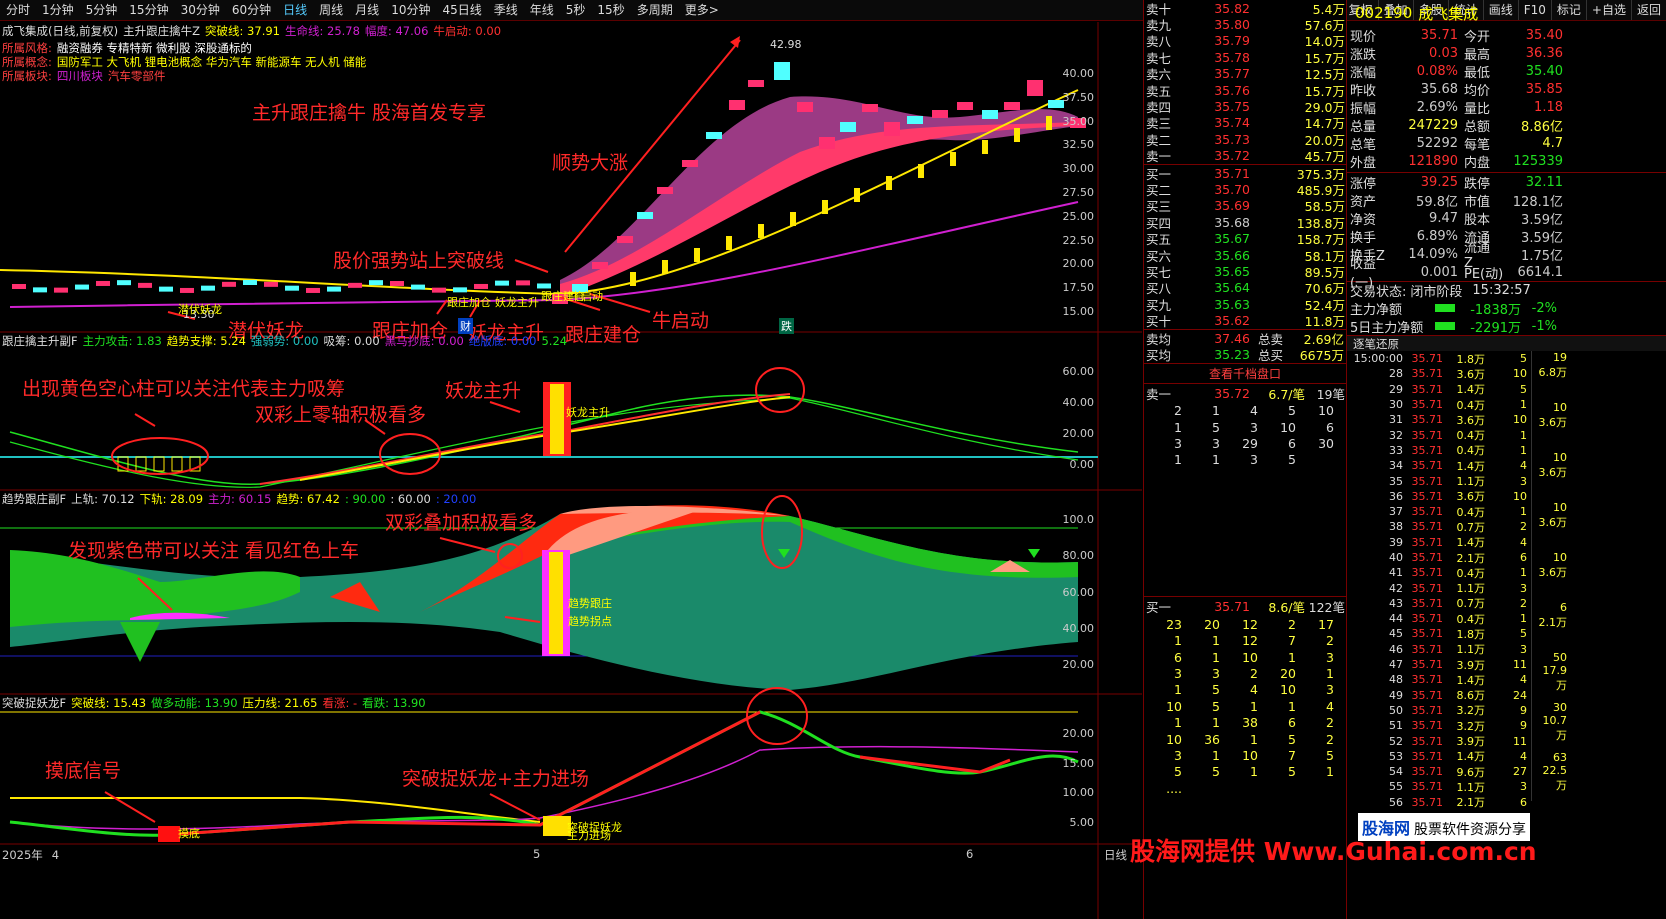 The width and height of the screenshot is (1666, 919). Describe the element at coordinates (461, 10) in the screenshot. I see `timeframe-tab: 45日线` at that location.